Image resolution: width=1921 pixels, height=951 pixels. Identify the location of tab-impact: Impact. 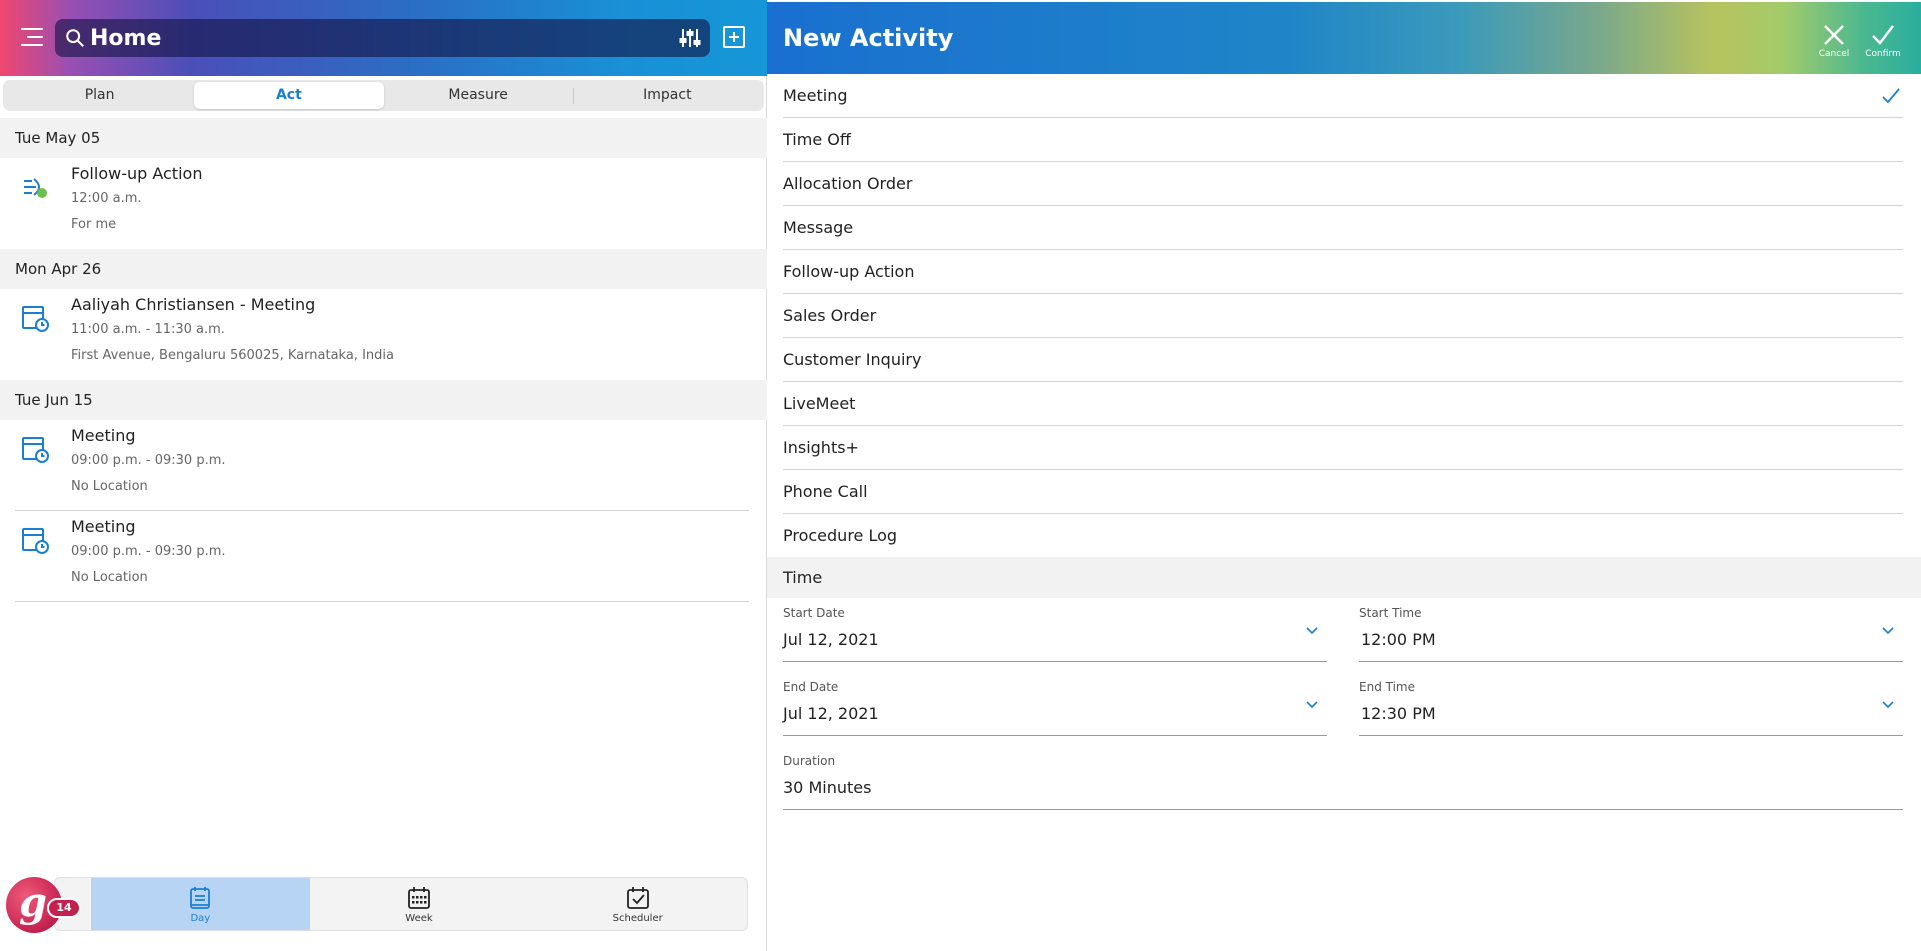
(667, 95).